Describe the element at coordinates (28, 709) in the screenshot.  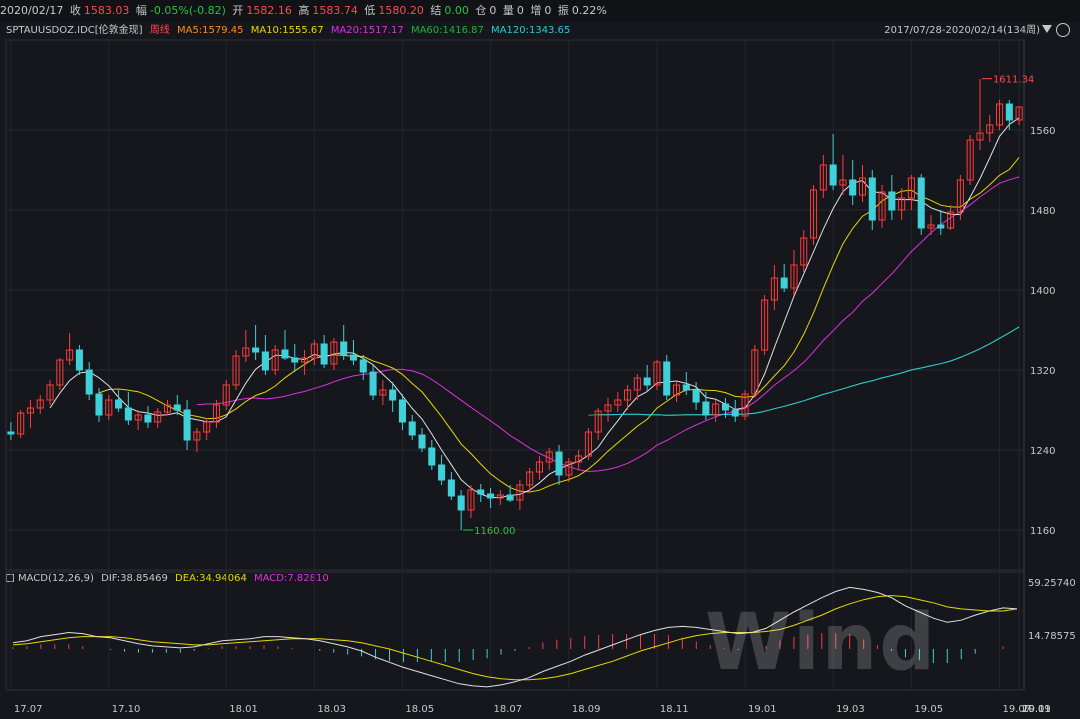
I see `x-tick-label: 17.07` at that location.